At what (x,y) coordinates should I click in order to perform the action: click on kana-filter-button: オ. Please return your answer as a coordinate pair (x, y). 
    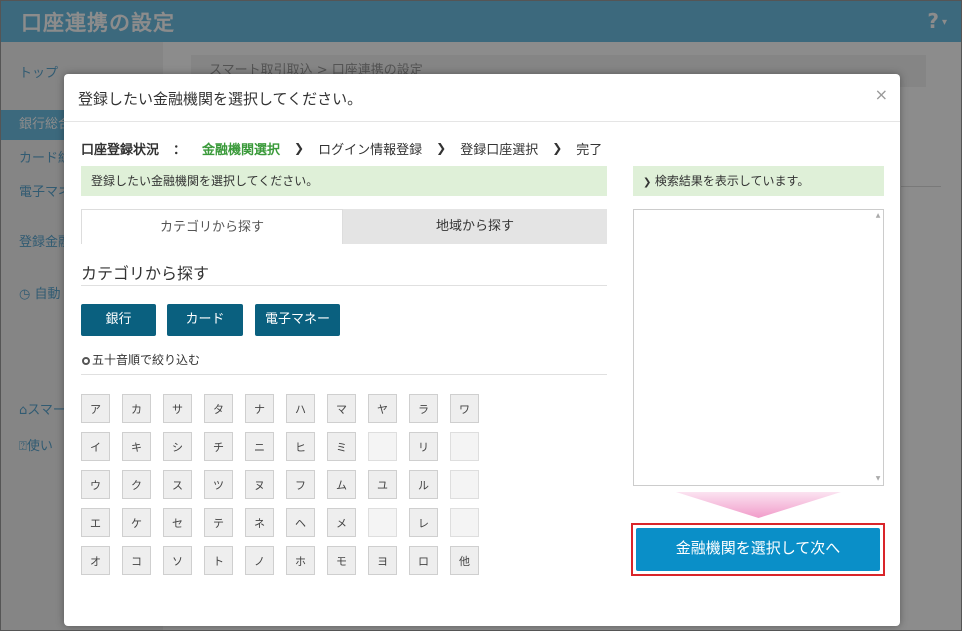
    Looking at the image, I should click on (95, 560).